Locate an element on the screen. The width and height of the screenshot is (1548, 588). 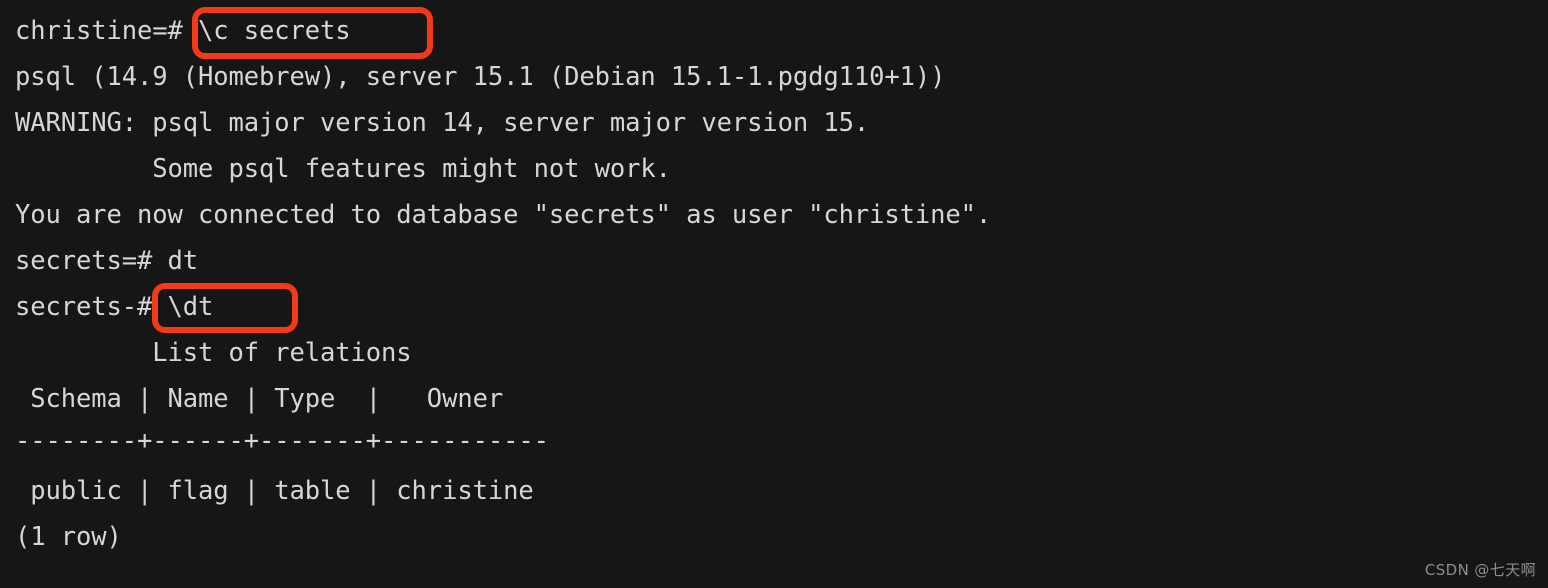
terminal-line-row-count: (1 row) is located at coordinates (68, 537).